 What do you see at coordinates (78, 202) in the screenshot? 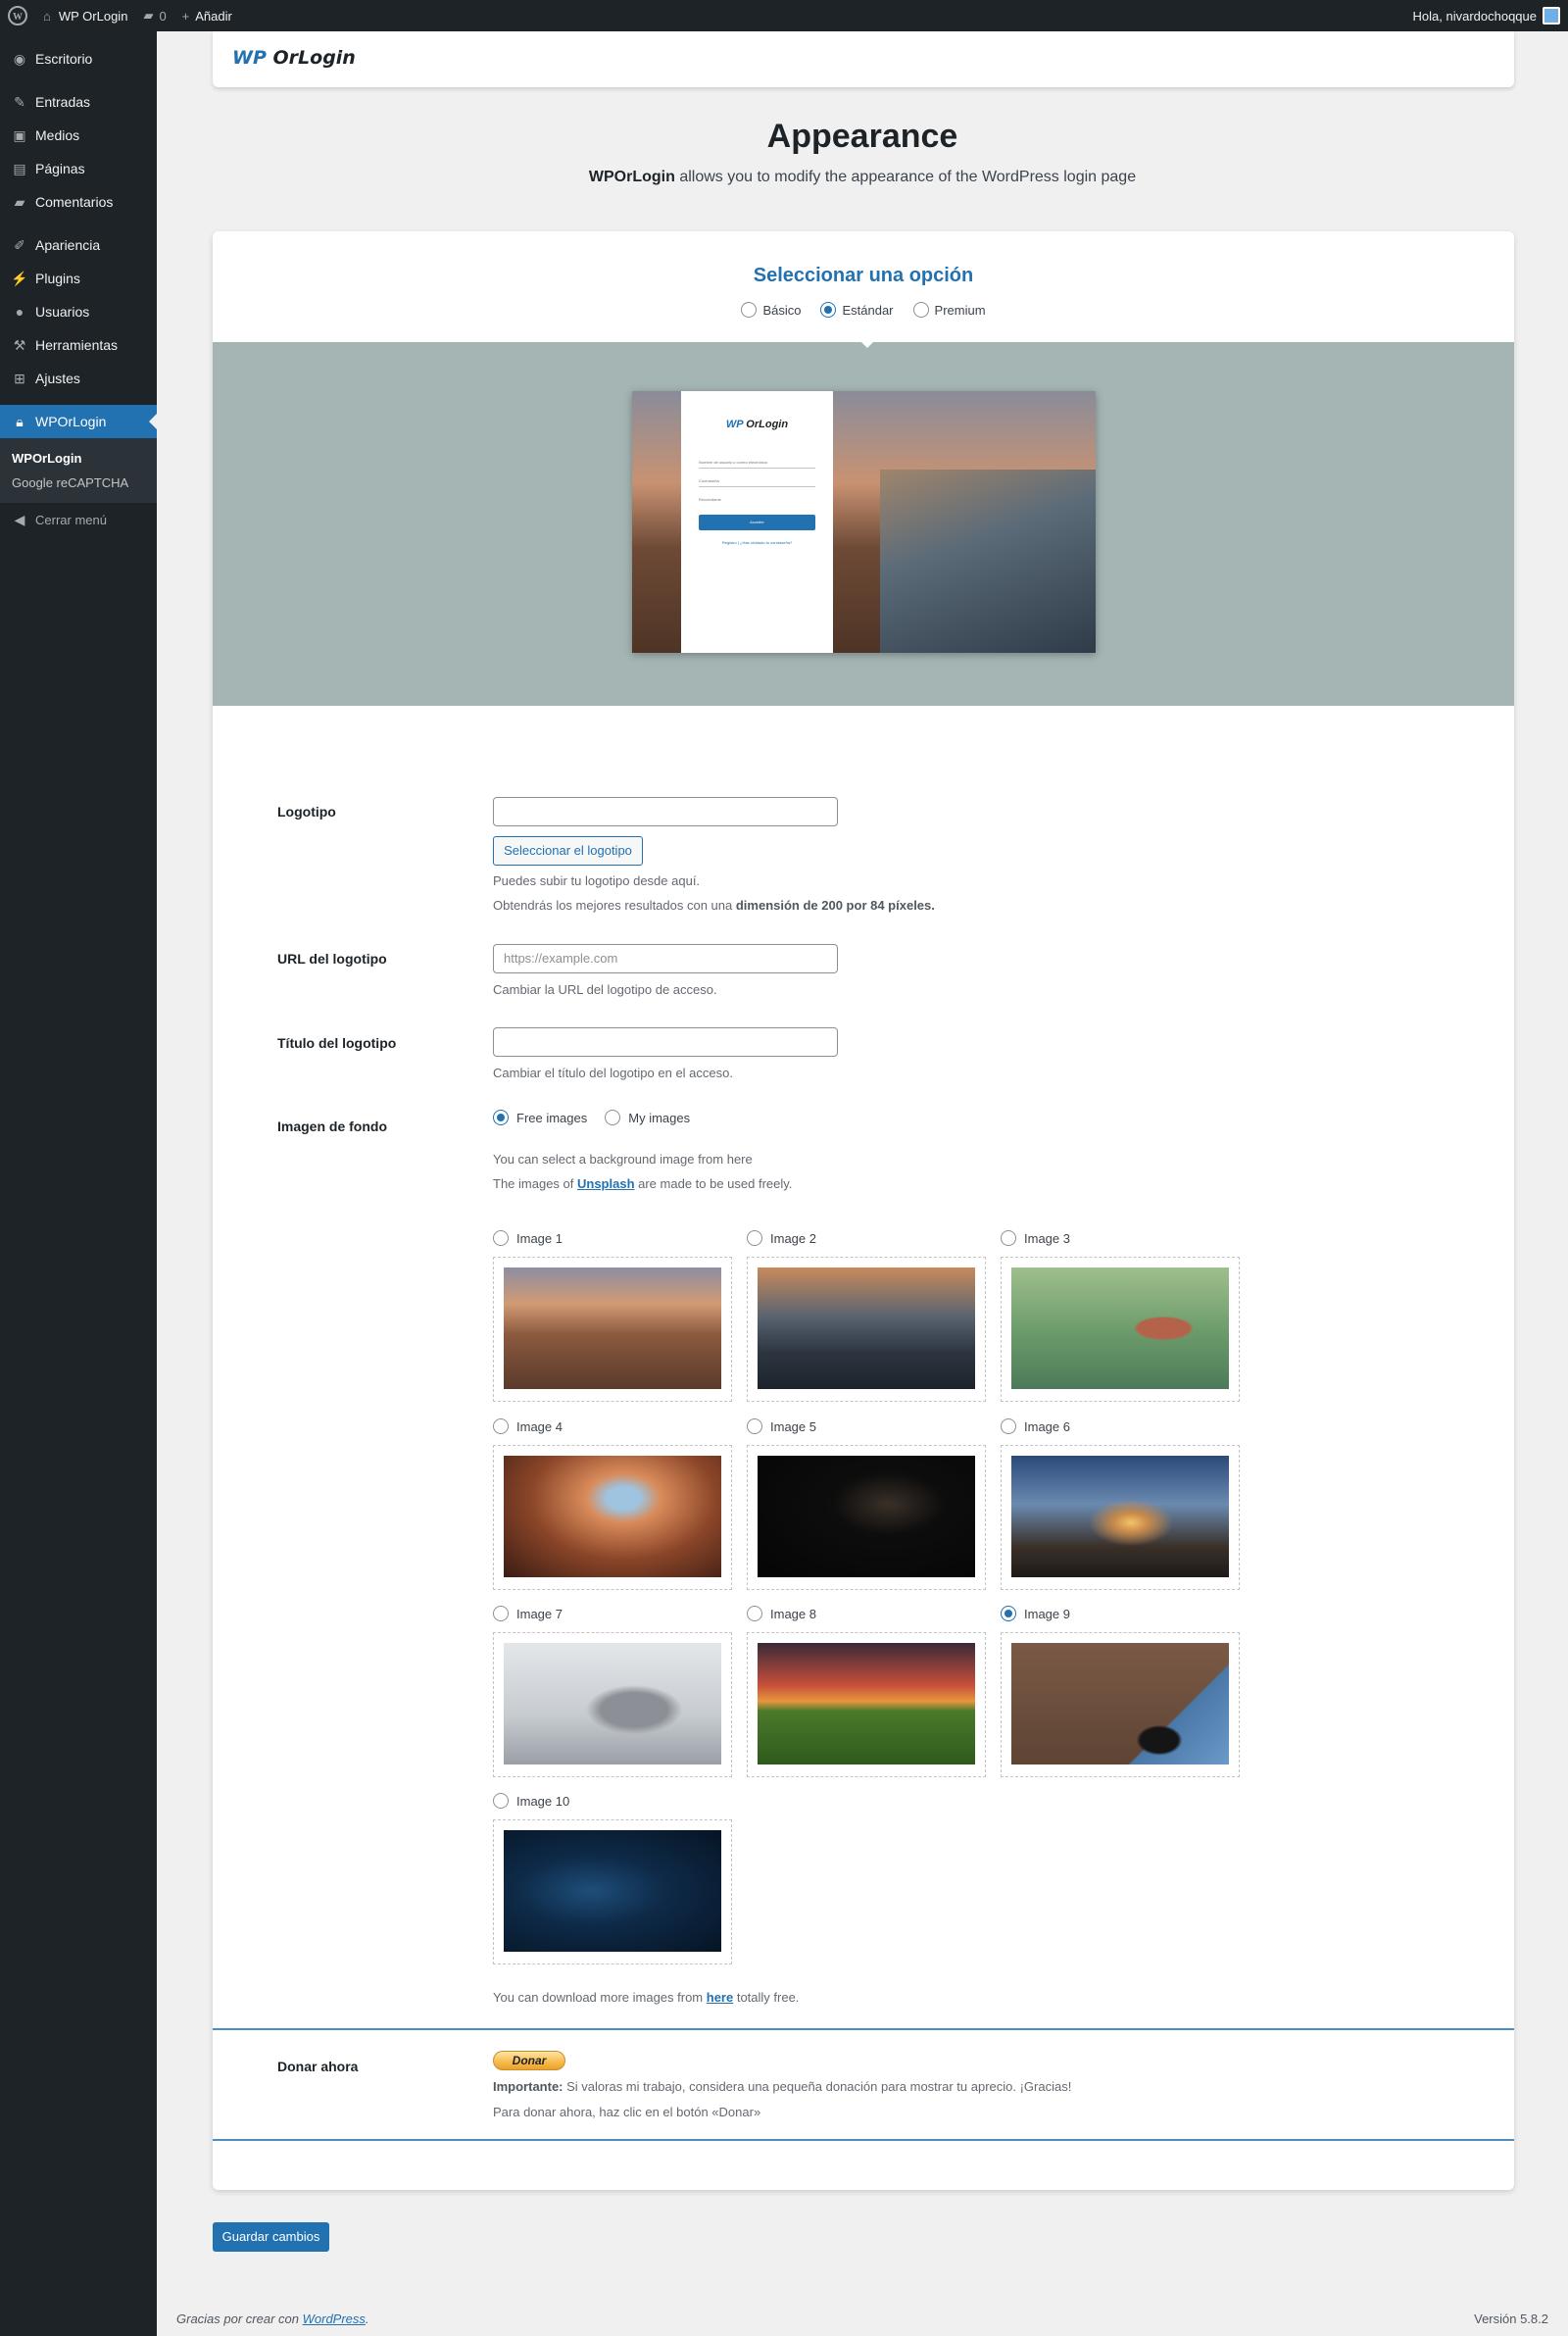
I see `sidebar-item-comentarios: ▰ Comentarios` at bounding box center [78, 202].